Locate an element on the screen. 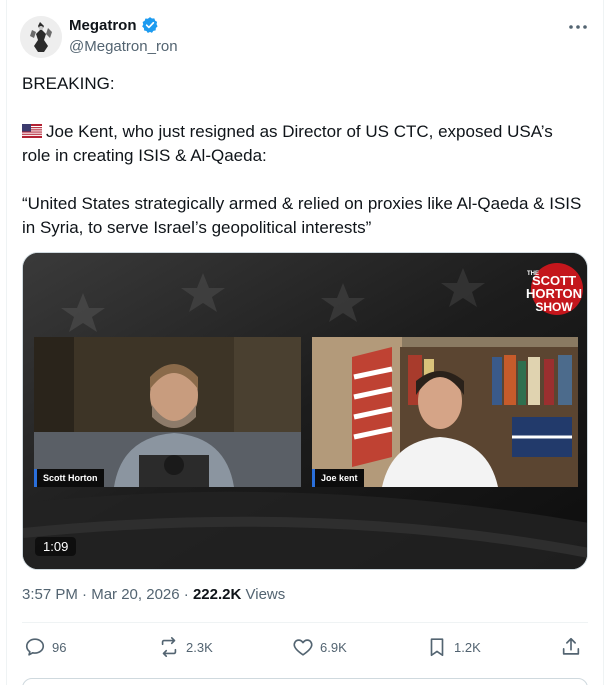 The image size is (608, 685). repost-icon is located at coordinates (169, 647).